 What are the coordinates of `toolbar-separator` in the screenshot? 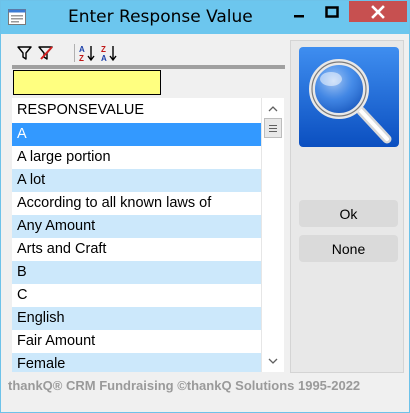 It's located at (74, 53).